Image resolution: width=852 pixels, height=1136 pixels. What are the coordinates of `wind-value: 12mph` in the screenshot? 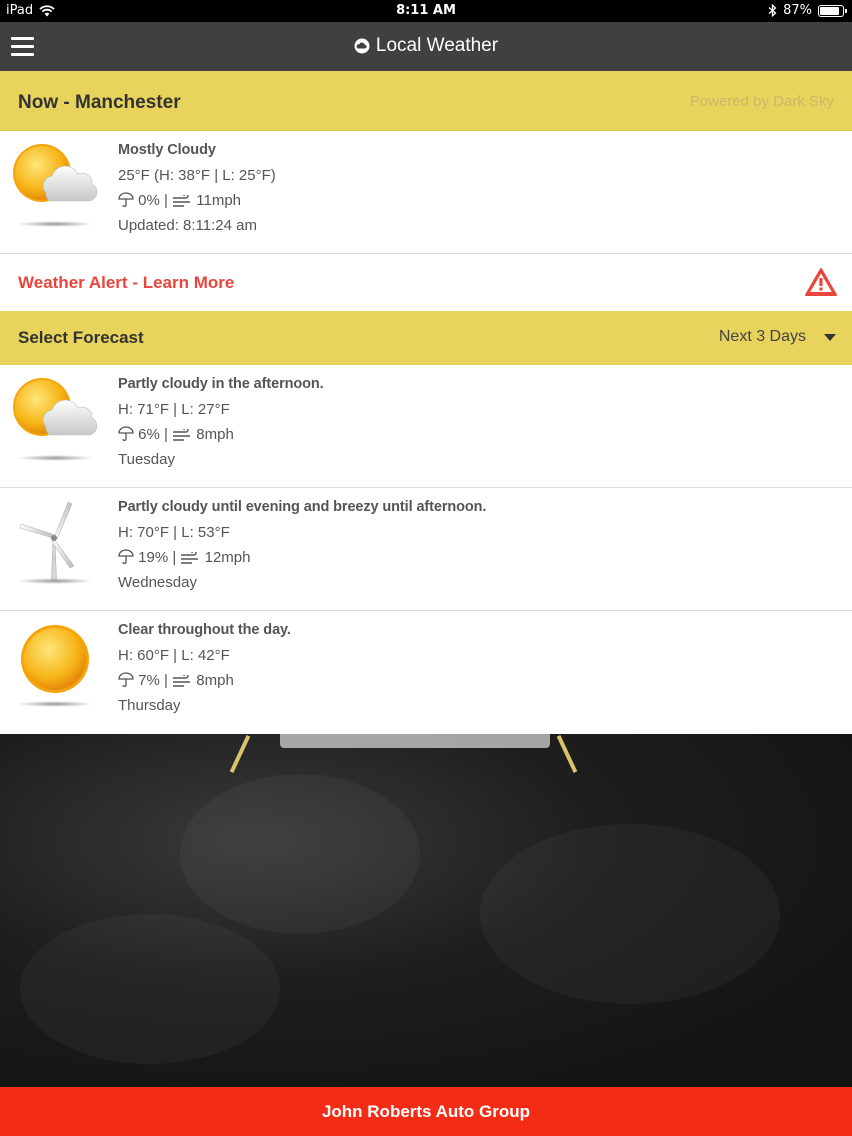 It's located at (227, 557).